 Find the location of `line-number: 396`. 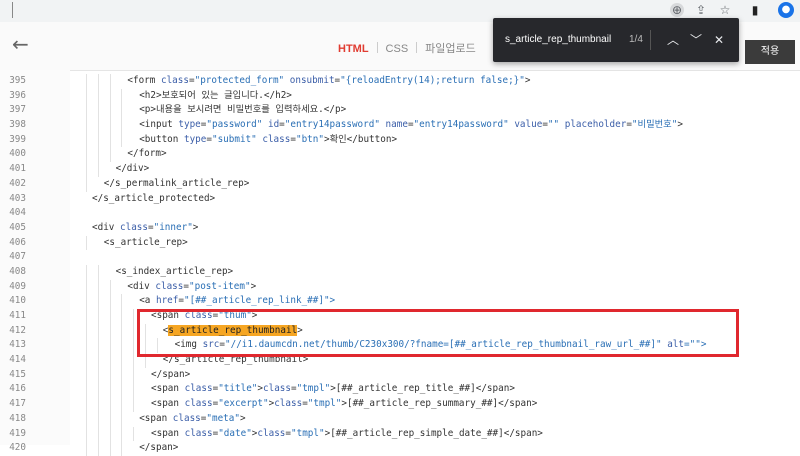

line-number: 396 is located at coordinates (17, 95).